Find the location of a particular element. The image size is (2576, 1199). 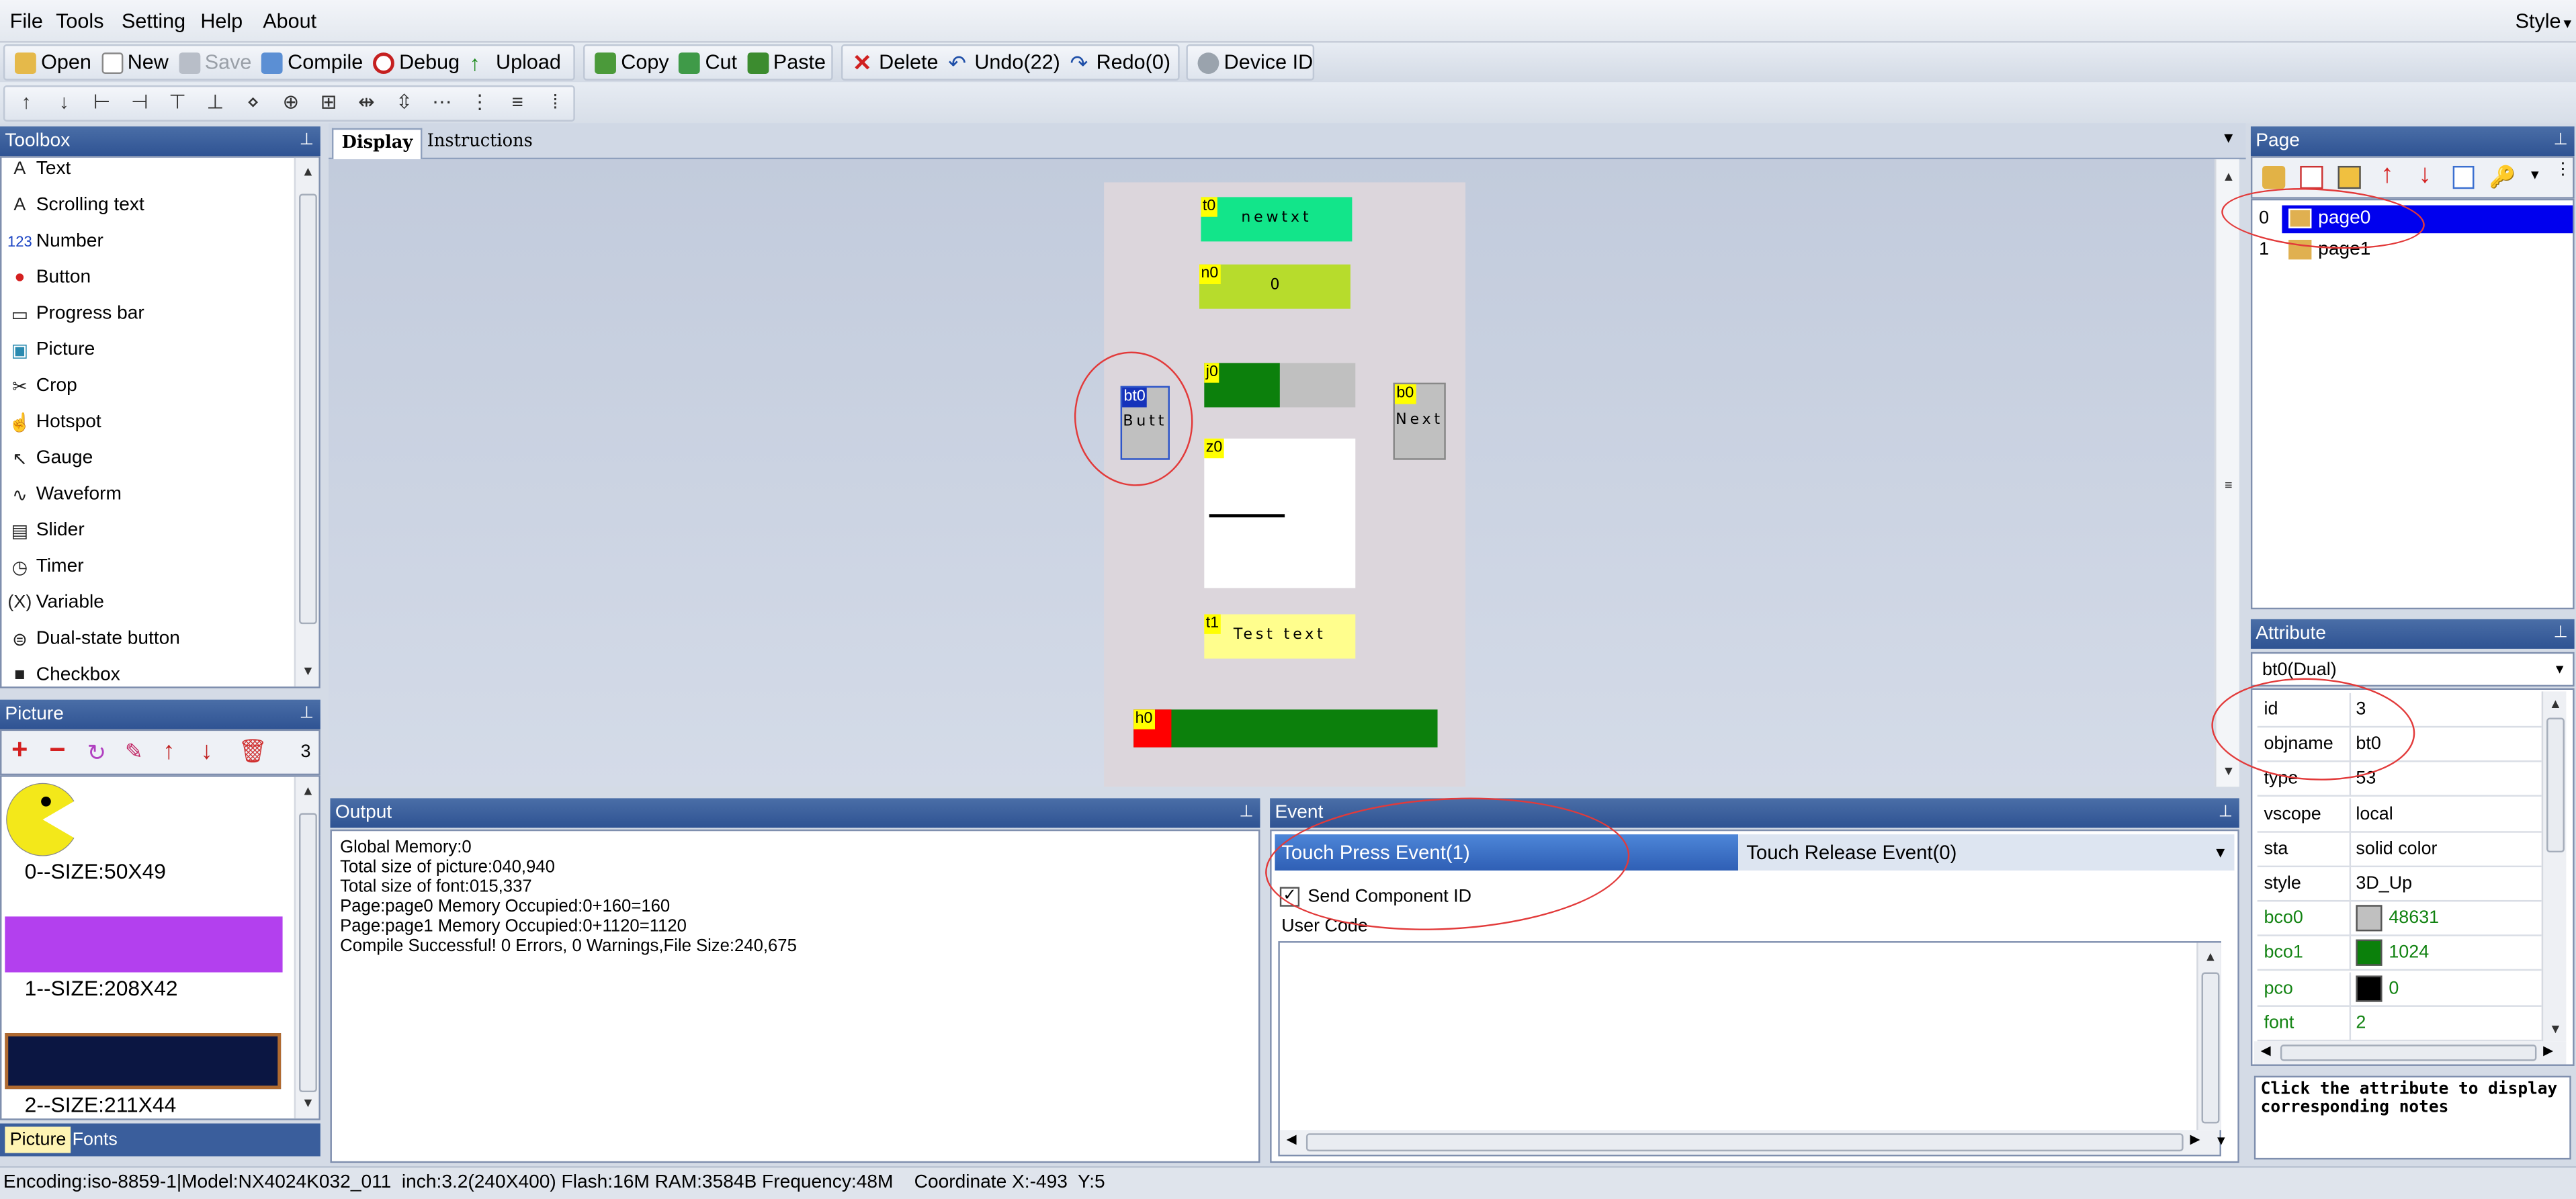

attribute-value: 0 is located at coordinates (2394, 987).